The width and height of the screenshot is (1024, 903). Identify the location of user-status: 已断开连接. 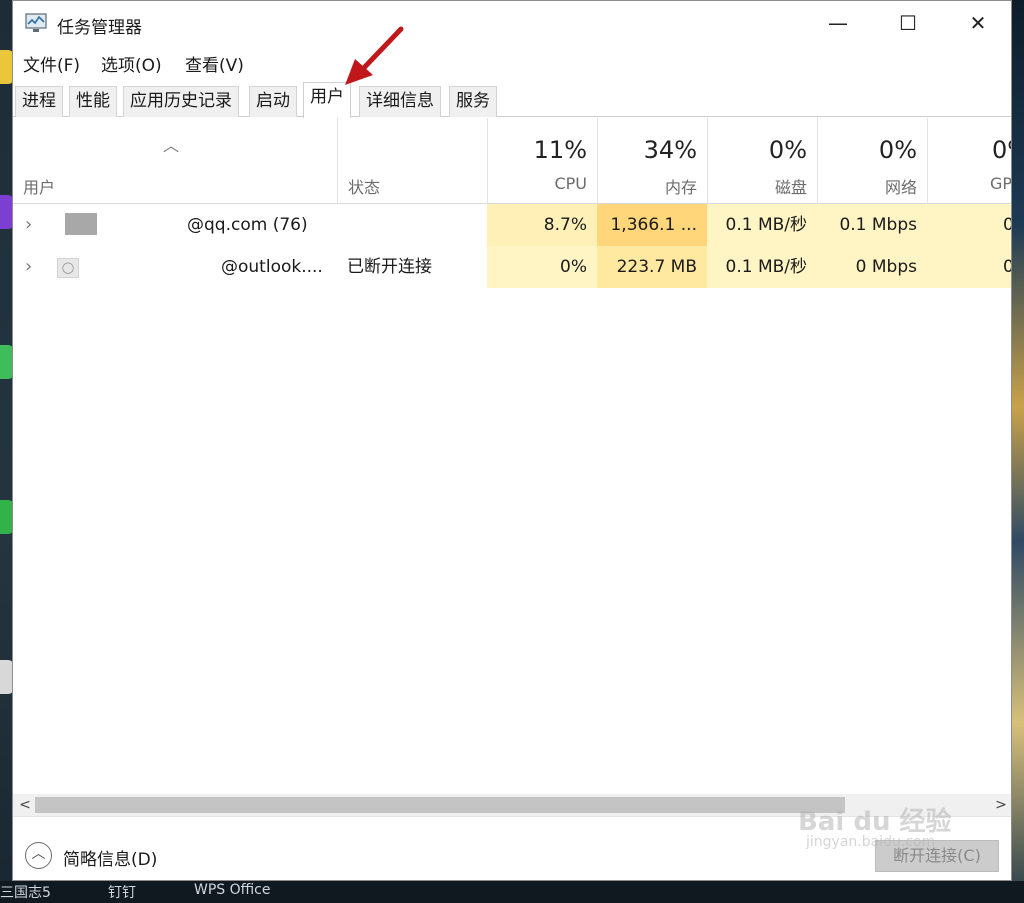
(389, 267).